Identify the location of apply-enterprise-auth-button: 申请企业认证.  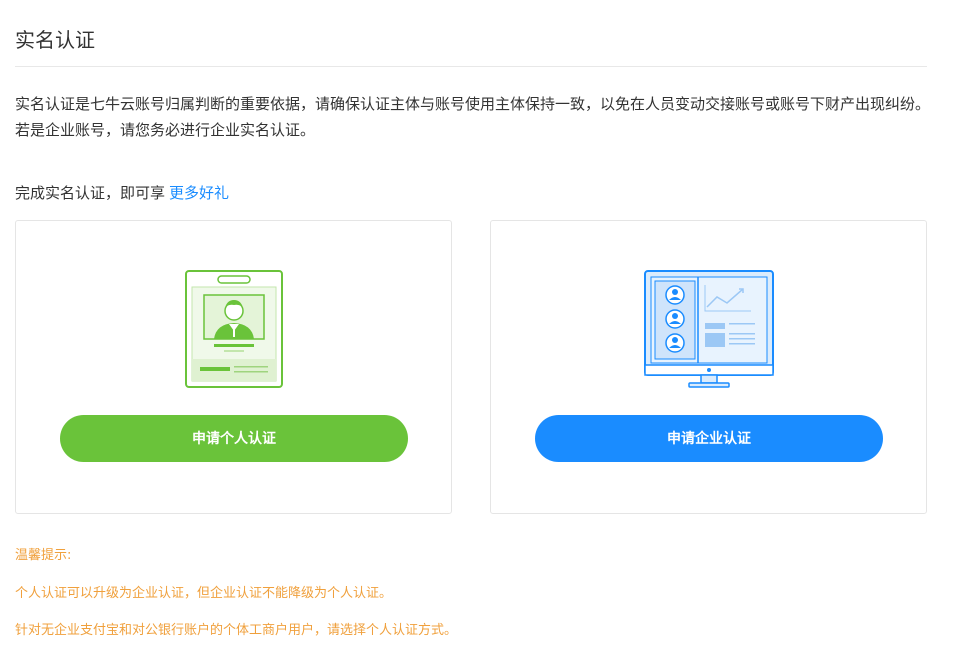
(709, 438).